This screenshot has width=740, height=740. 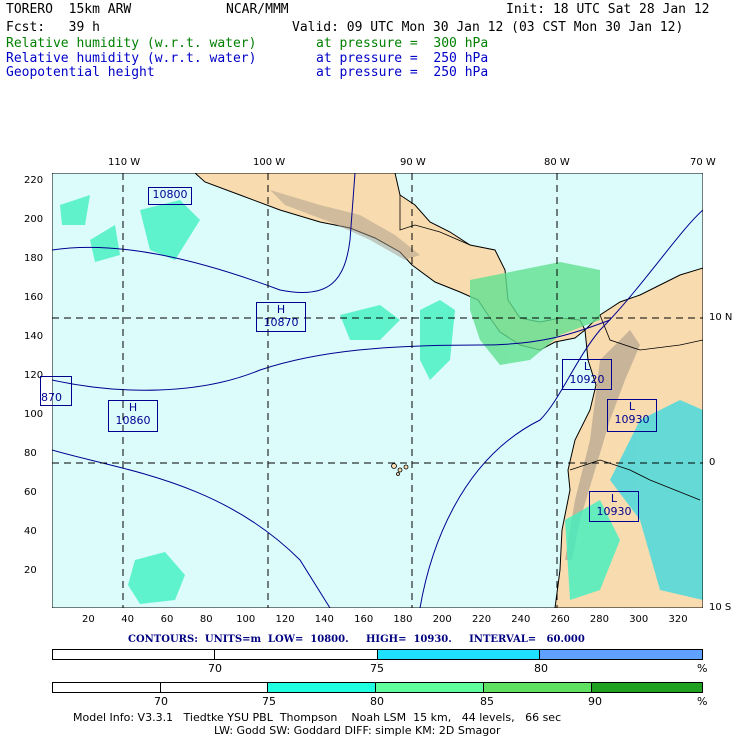 What do you see at coordinates (402, 72) in the screenshot?
I see `field-3-level: at pressure = 250 hPa` at bounding box center [402, 72].